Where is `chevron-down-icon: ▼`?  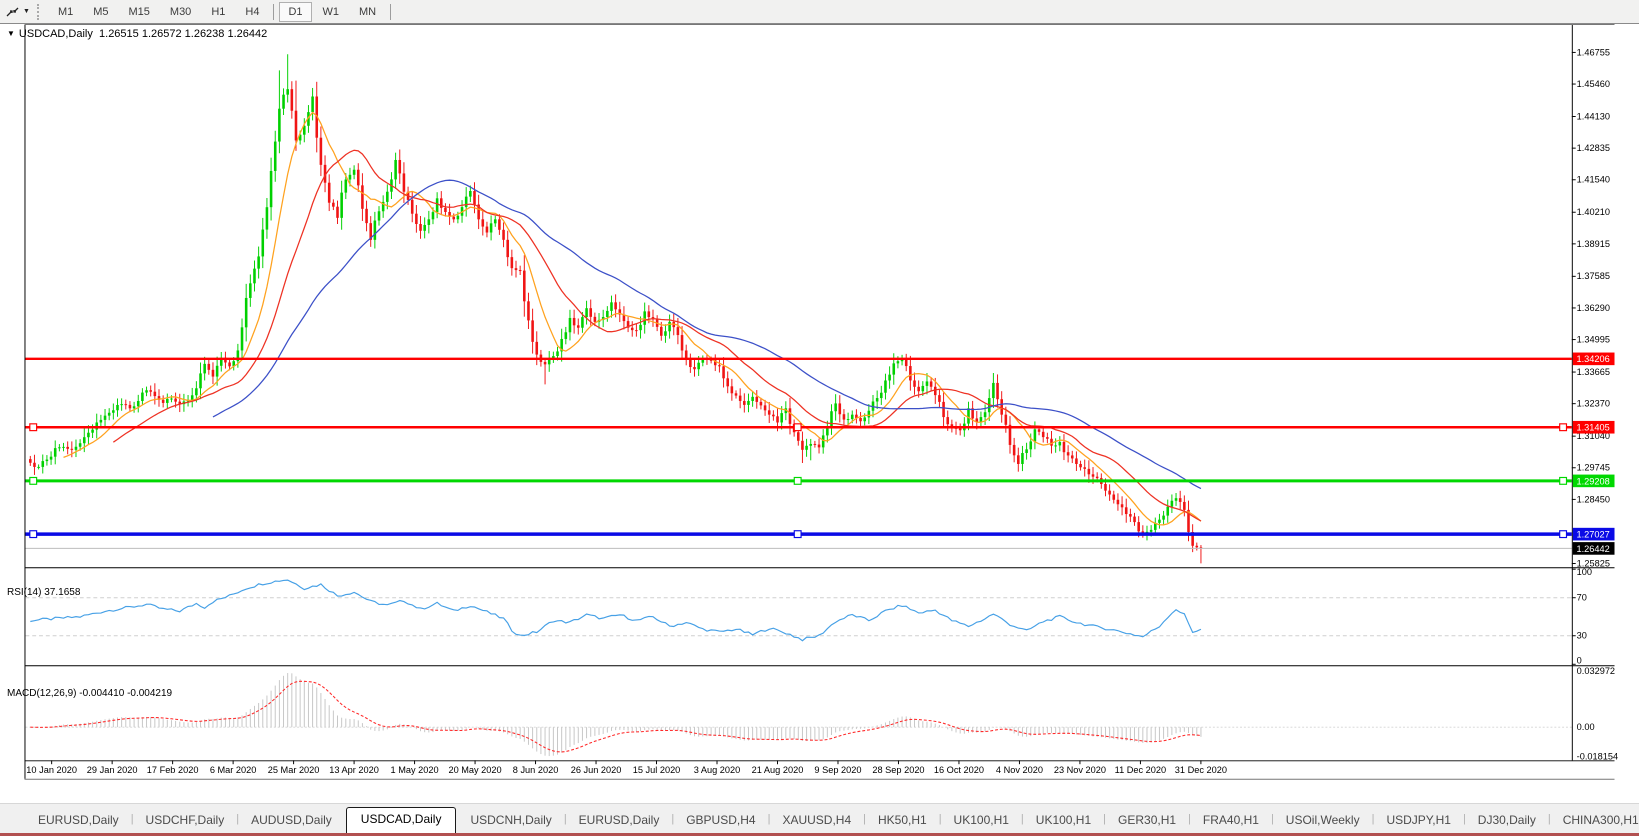
chevron-down-icon: ▼ is located at coordinates (26, 11).